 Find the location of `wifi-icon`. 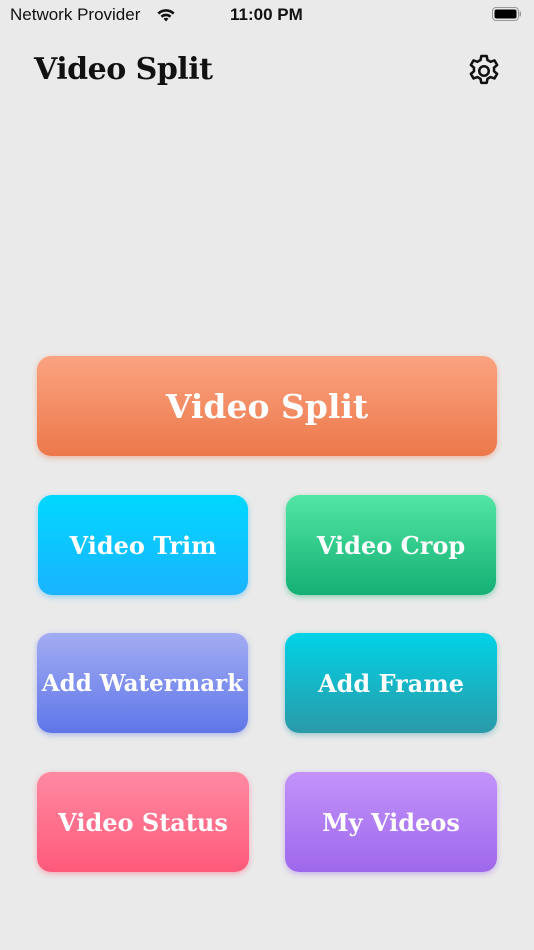

wifi-icon is located at coordinates (166, 15).